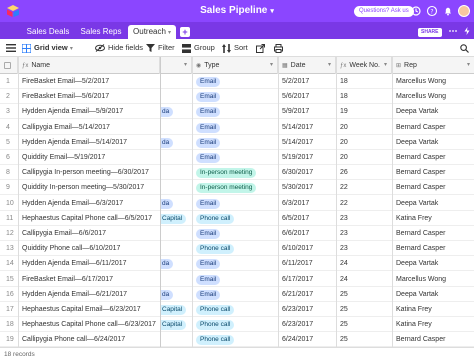 The width and height of the screenshot is (474, 363). I want to click on cell-date: 6/17/2017, so click(307, 279).